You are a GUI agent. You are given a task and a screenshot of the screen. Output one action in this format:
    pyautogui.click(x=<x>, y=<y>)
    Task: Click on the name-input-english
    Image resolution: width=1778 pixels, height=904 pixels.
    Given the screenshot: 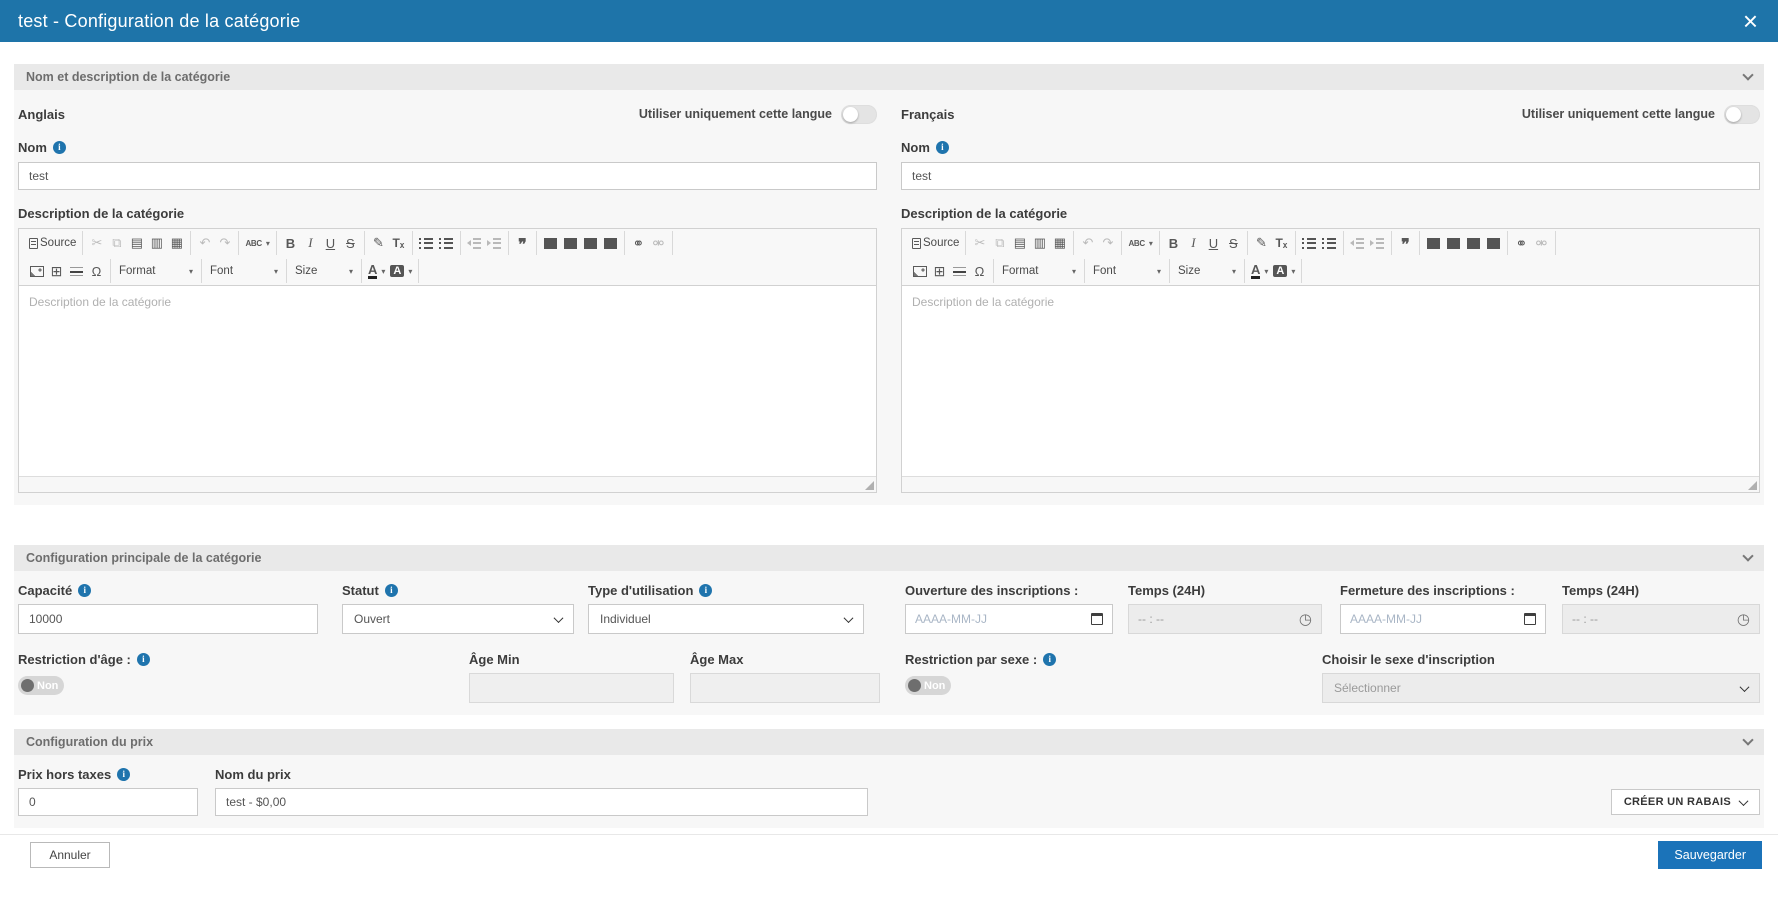 What is the action you would take?
    pyautogui.click(x=447, y=176)
    